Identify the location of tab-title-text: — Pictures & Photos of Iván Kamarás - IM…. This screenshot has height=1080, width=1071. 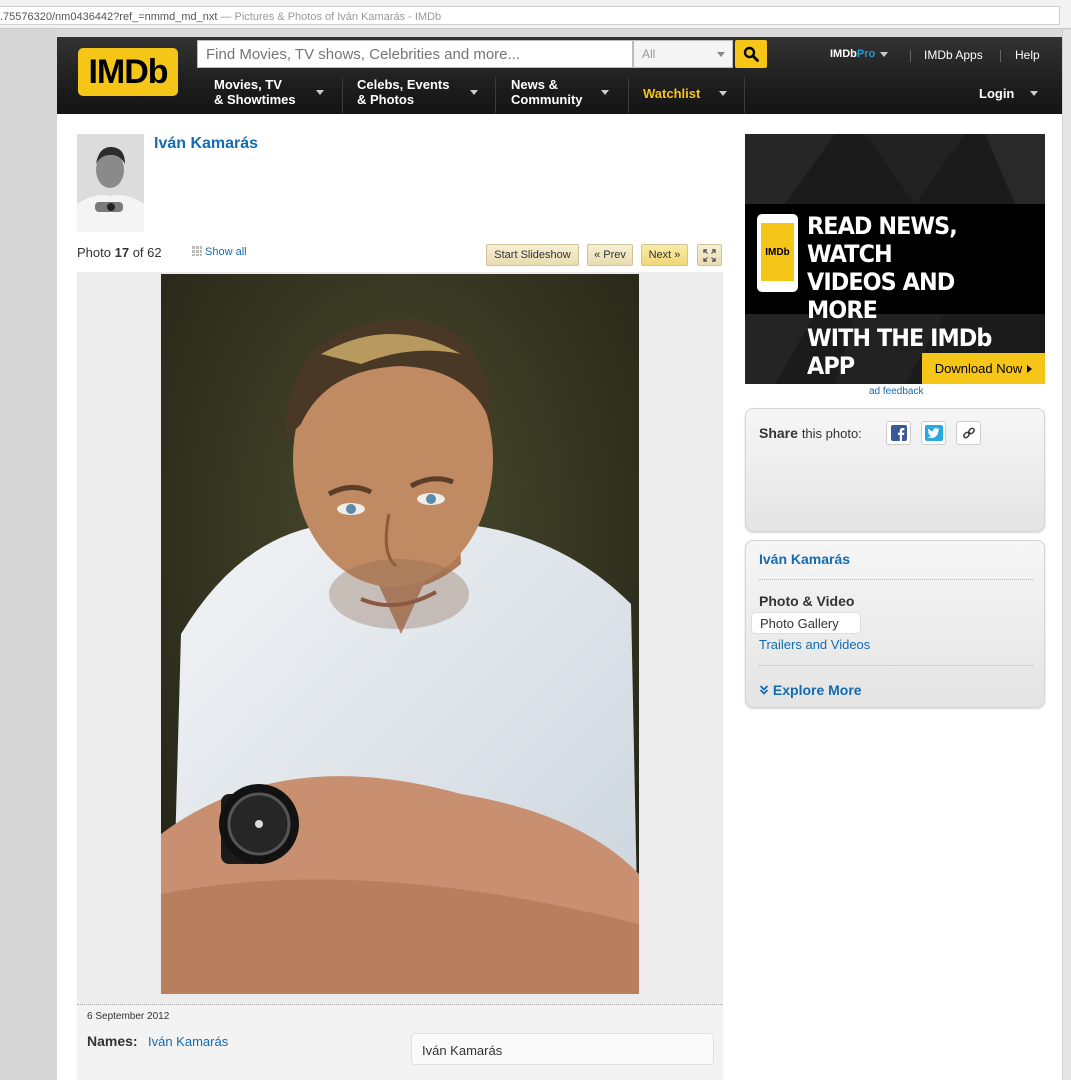
(329, 17).